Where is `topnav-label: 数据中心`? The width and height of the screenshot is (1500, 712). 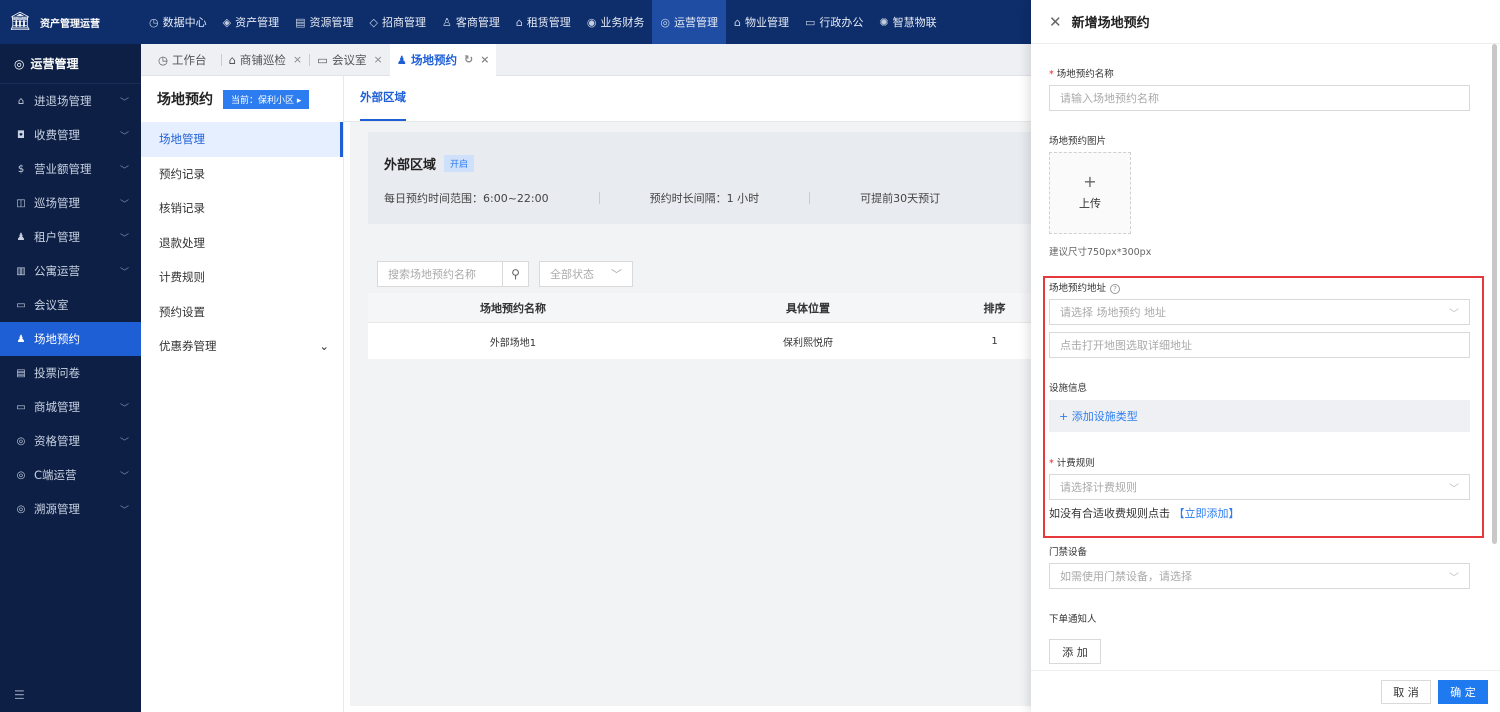
topnav-label: 数据中心 is located at coordinates (184, 22).